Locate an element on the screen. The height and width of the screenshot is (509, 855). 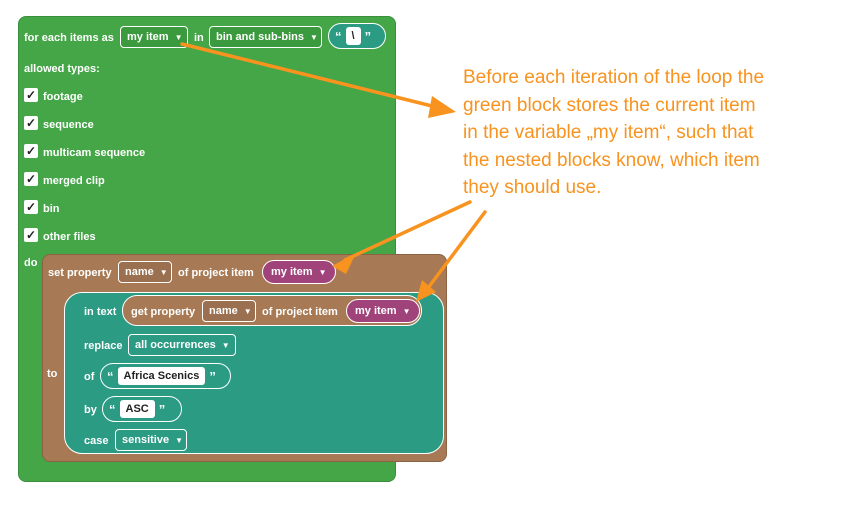
arrowhead-set-var is located at coordinates (344, 263).